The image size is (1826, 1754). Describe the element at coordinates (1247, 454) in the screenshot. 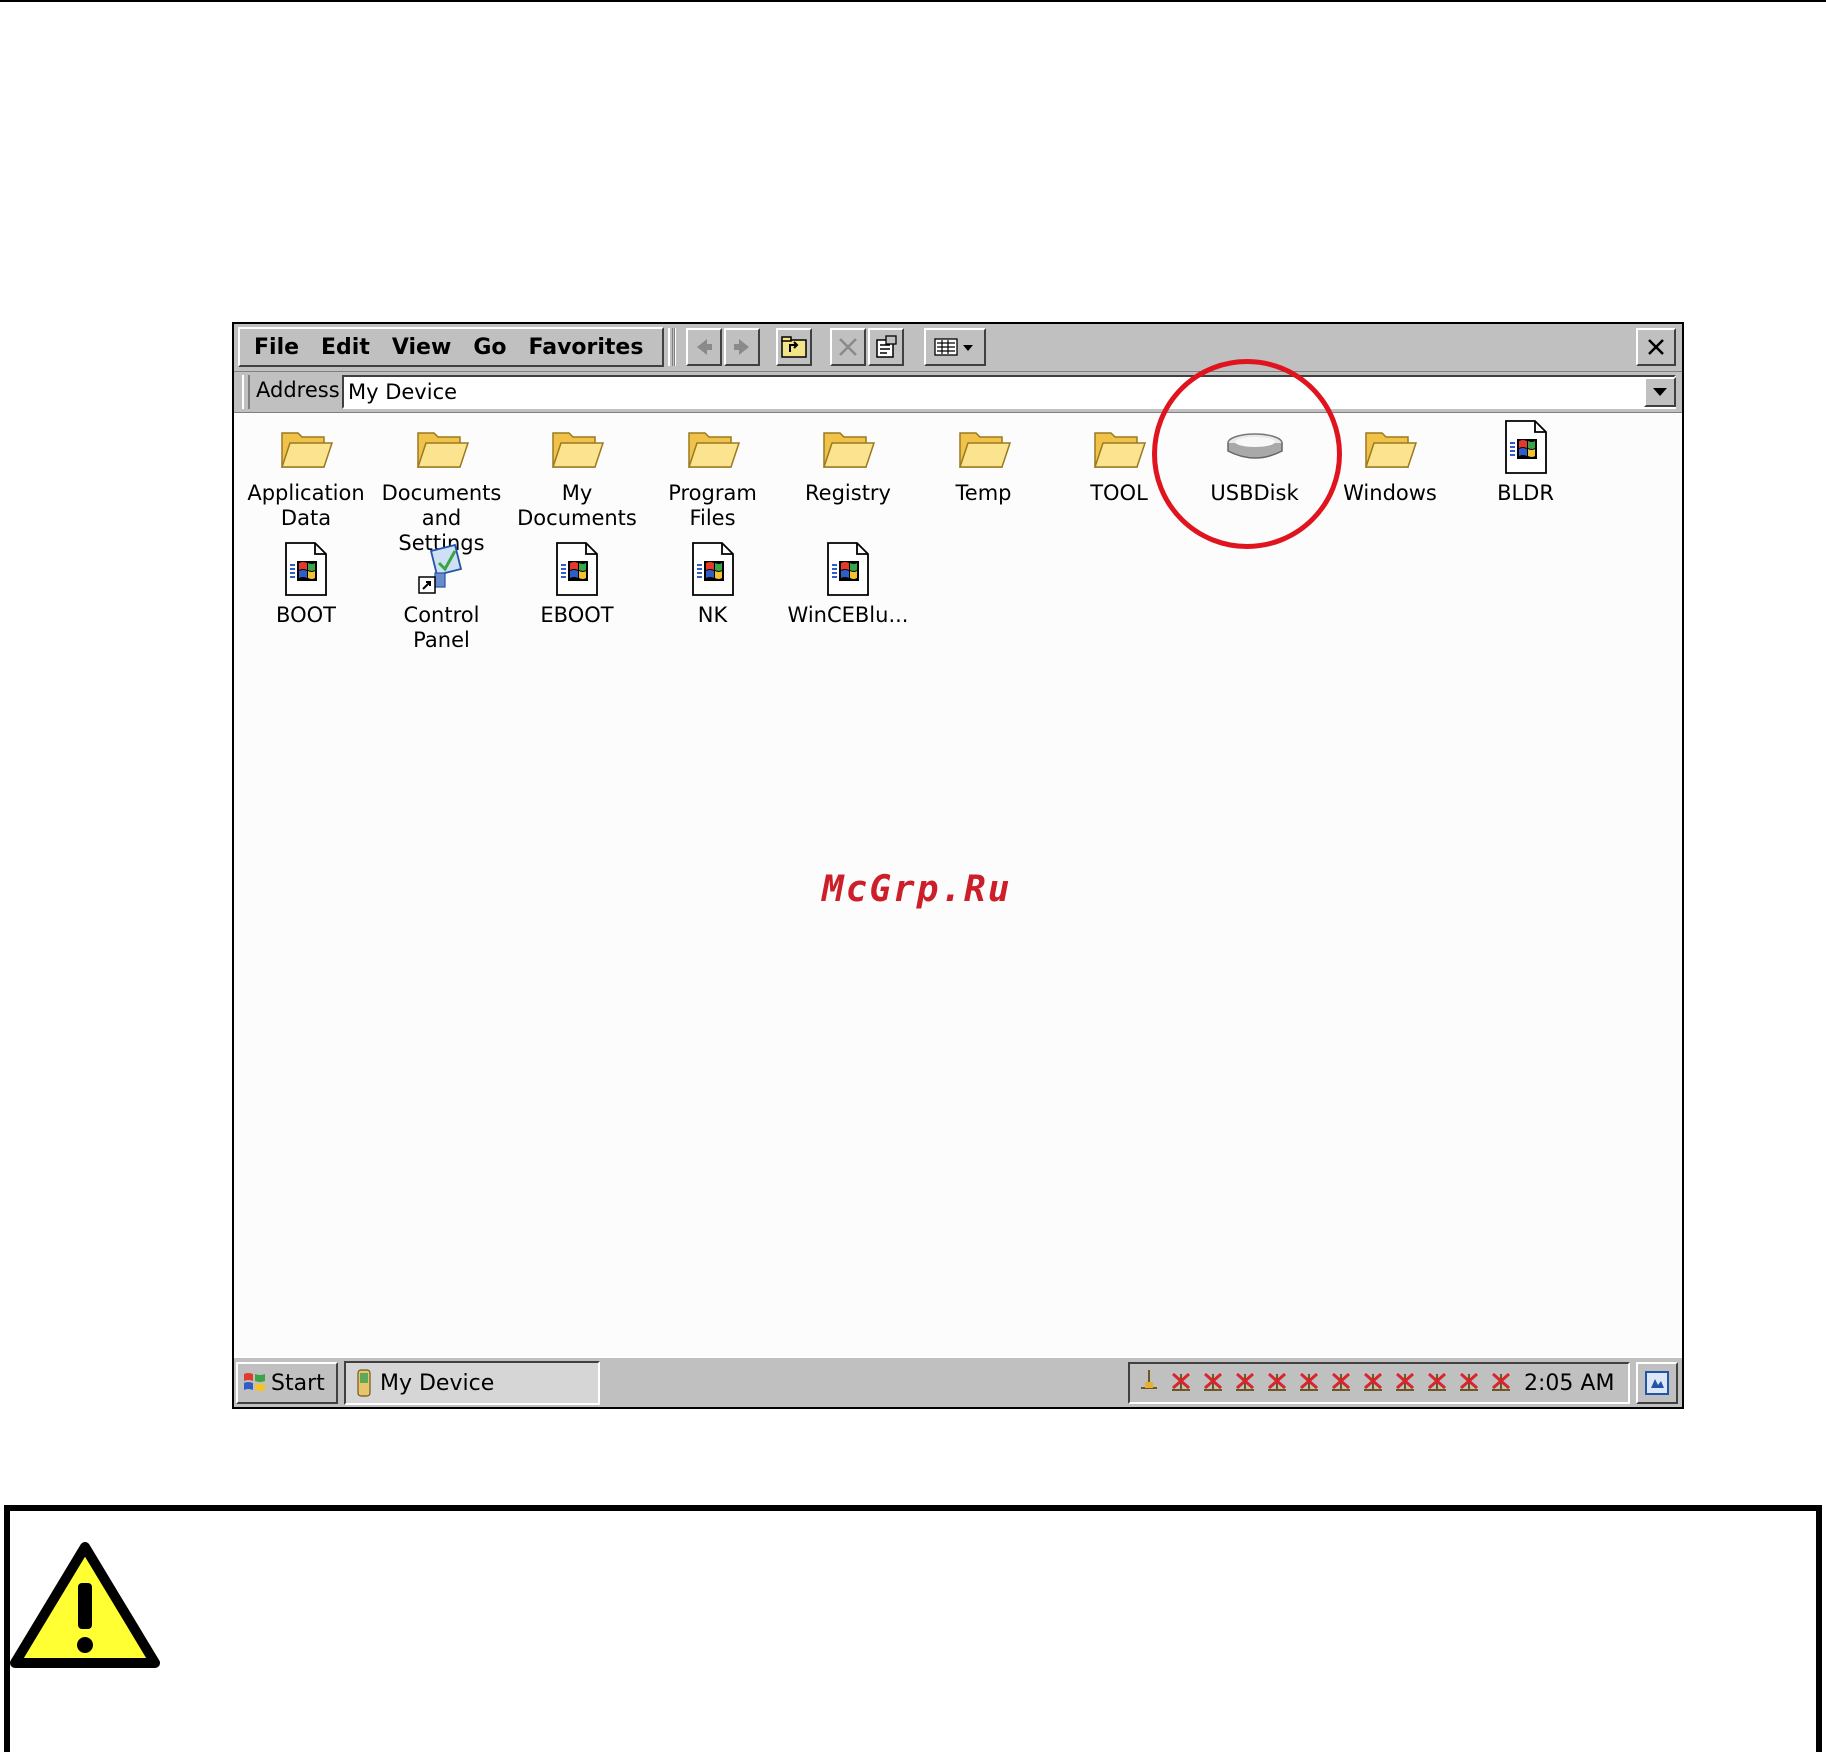

I see `highlight-circle` at that location.